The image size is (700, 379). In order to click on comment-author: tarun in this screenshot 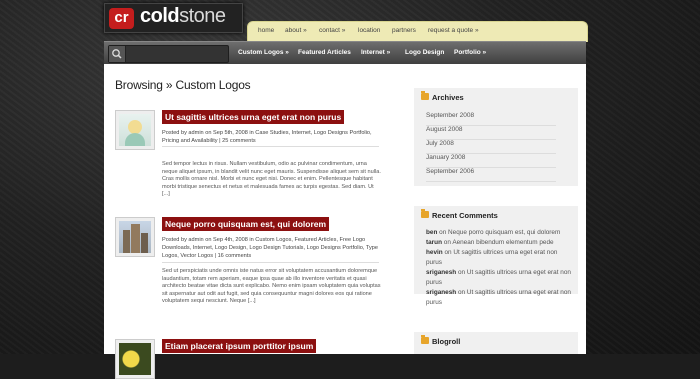, I will do `click(434, 242)`.